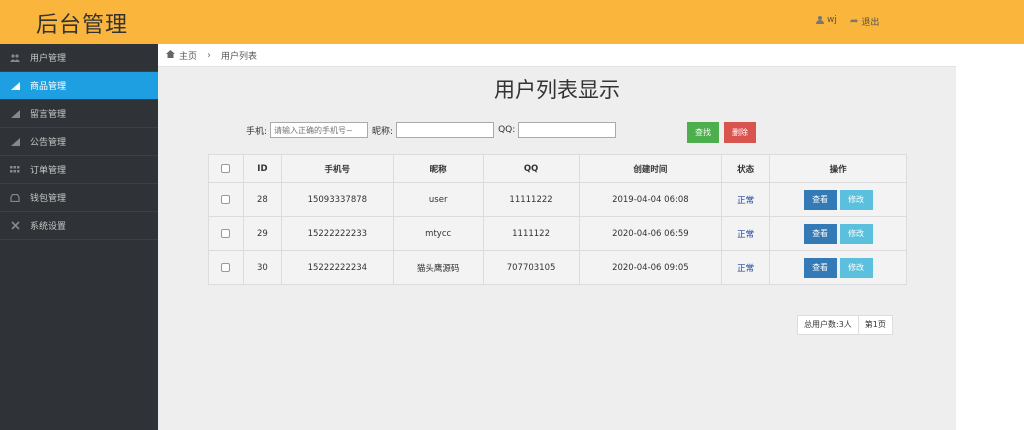 This screenshot has width=1024, height=430. What do you see at coordinates (820, 20) in the screenshot?
I see `user-icon` at bounding box center [820, 20].